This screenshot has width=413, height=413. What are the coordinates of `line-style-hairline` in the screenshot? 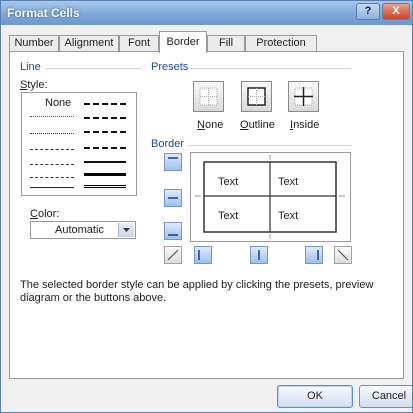 It's located at (52, 116).